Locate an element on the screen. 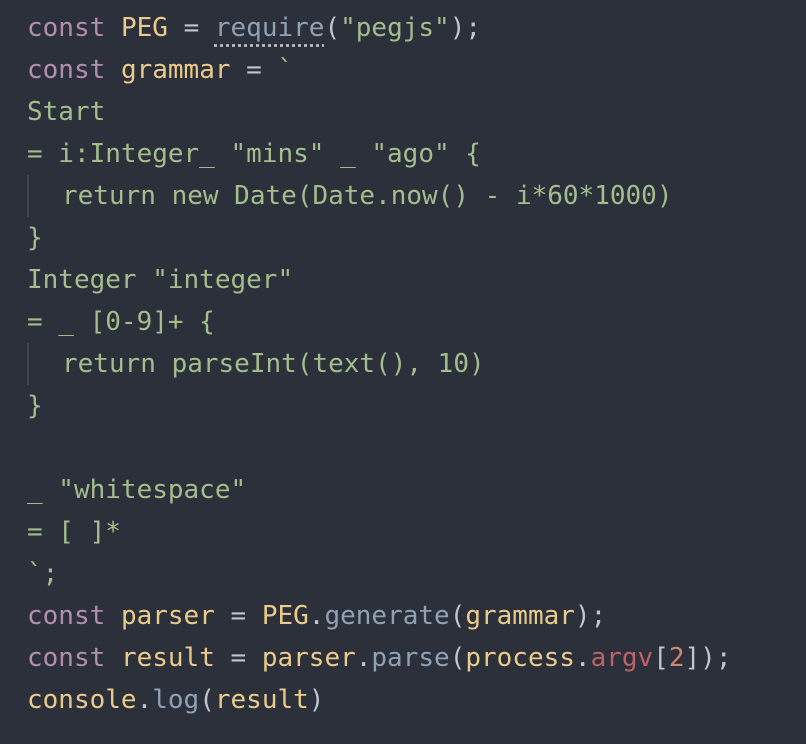 Image resolution: width=806 pixels, height=744 pixels. code-token: = i:Integer_ "mins" _ "ago" { is located at coordinates (254, 154).